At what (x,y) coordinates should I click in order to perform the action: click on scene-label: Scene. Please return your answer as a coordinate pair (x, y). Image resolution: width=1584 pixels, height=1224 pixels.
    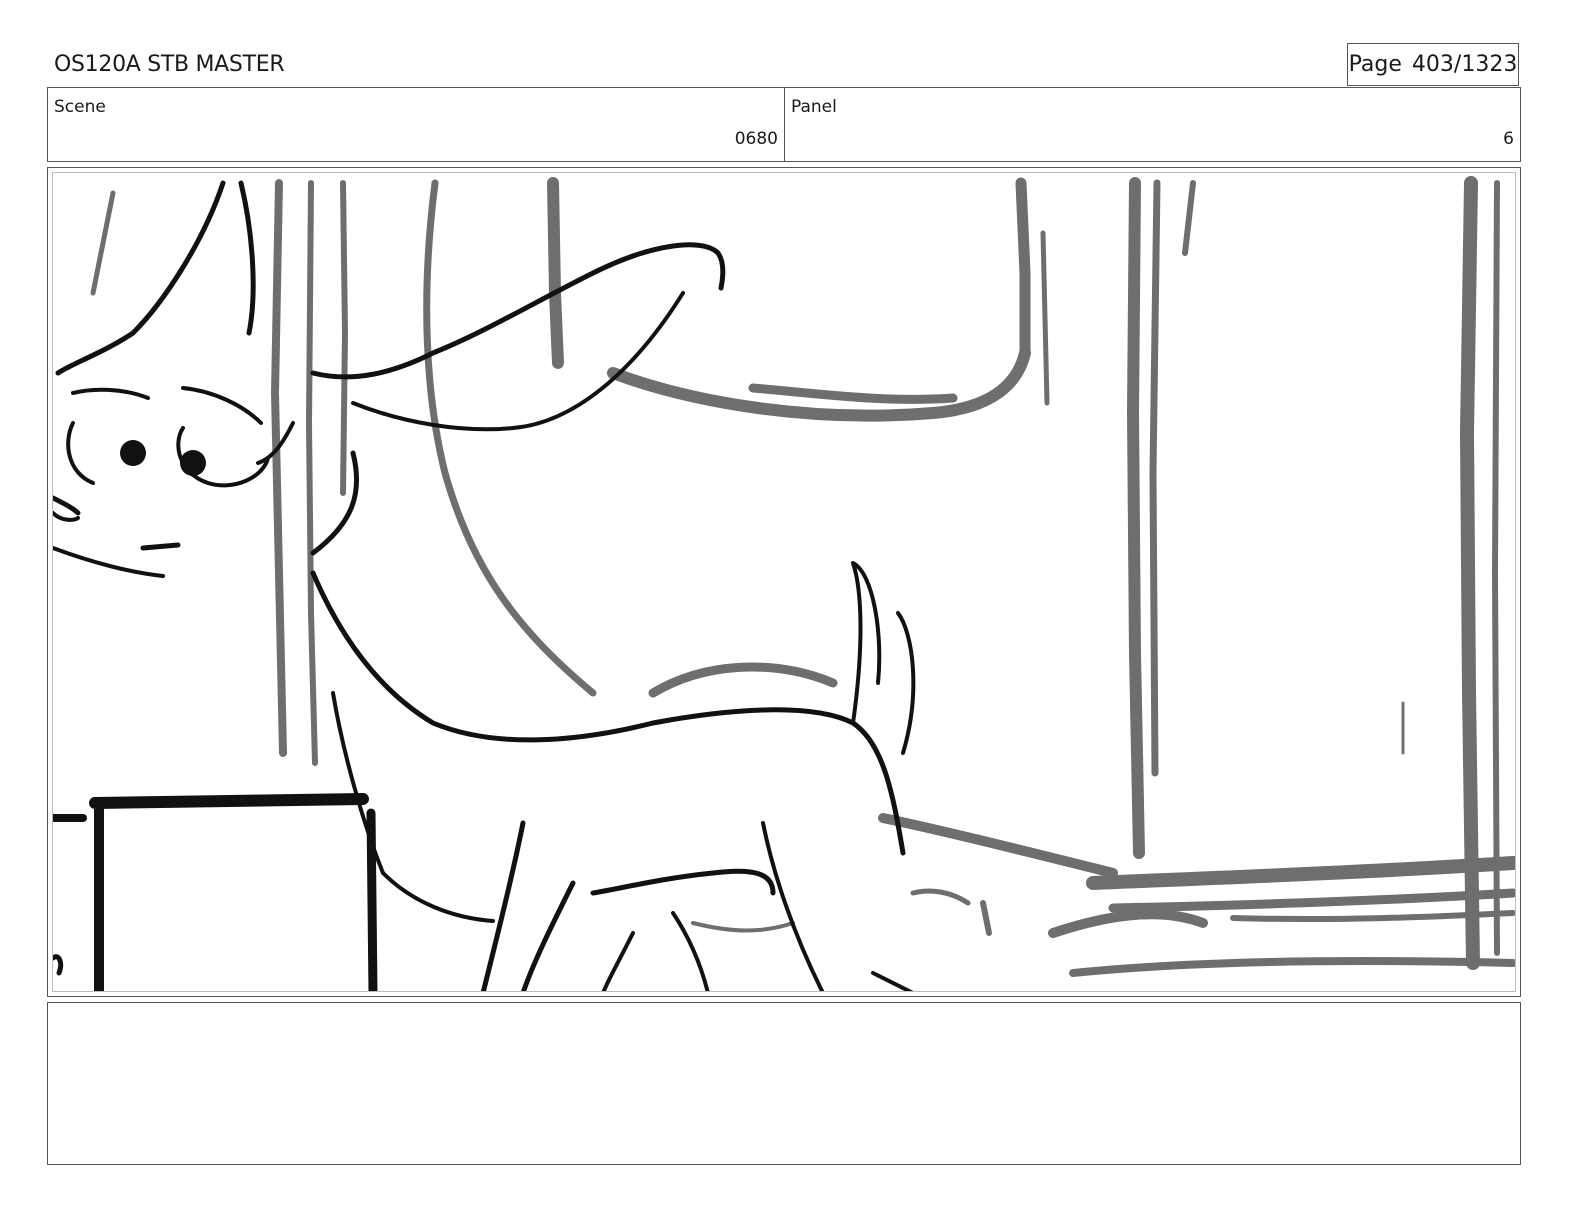
    Looking at the image, I should click on (80, 107).